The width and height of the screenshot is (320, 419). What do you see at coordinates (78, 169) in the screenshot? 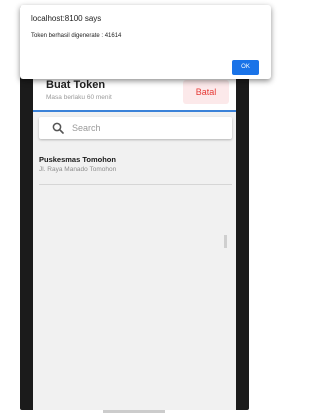
I see `list-item-subtitle: Jl. Raya Manado Tomohon` at bounding box center [78, 169].